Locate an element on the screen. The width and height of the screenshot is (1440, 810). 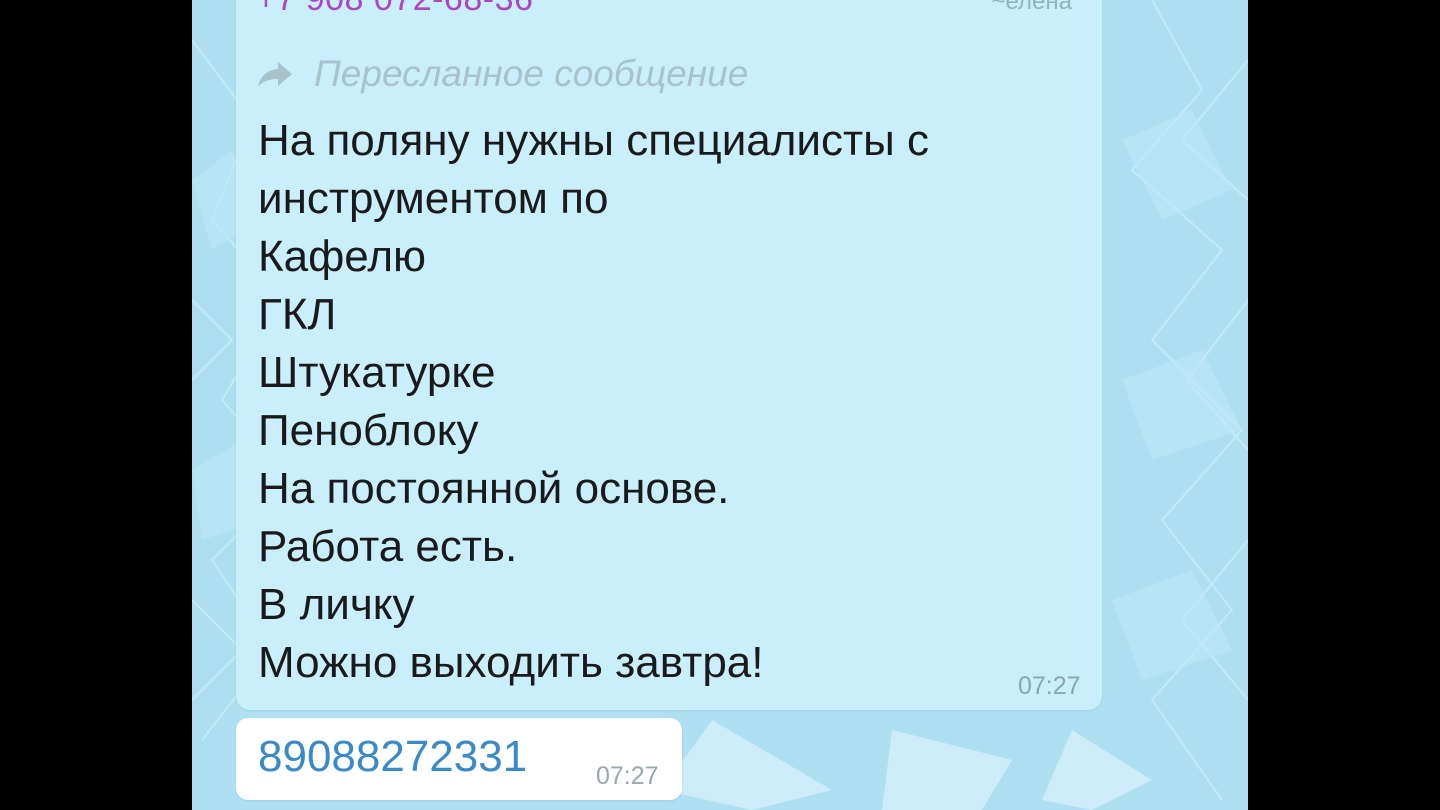
phone-link: 89088272331 is located at coordinates (392, 757).